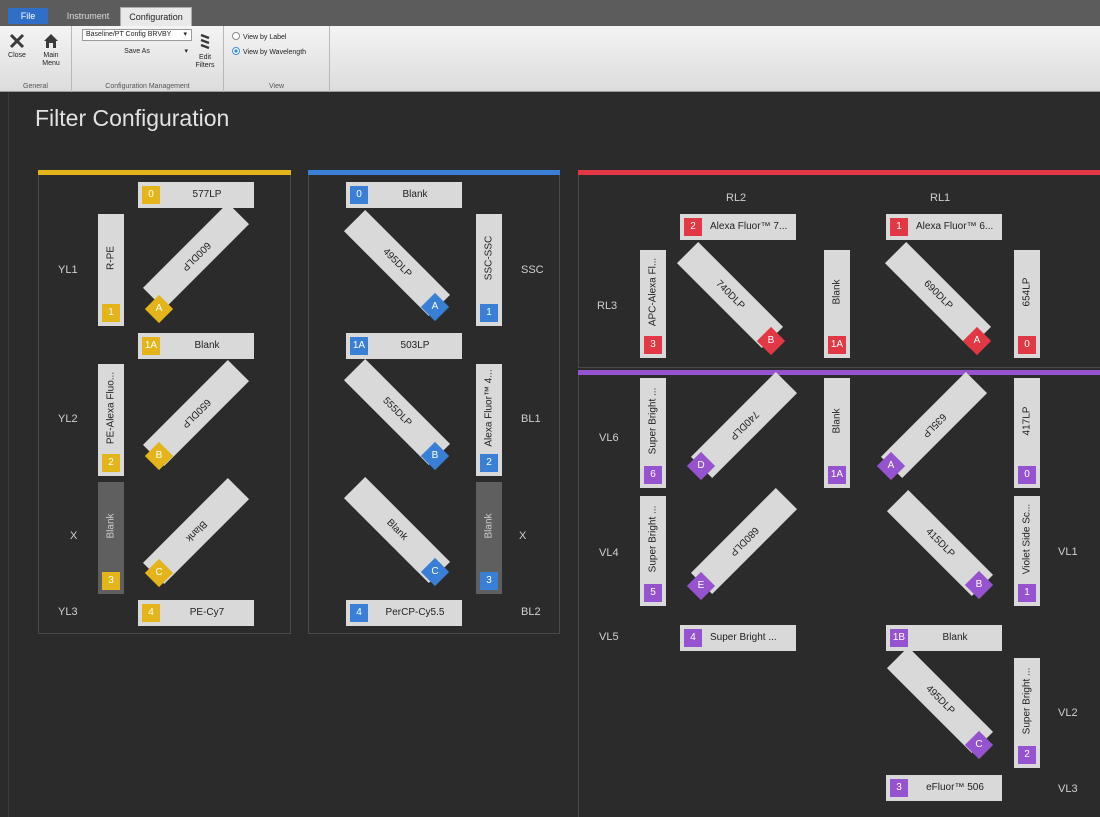 The height and width of the screenshot is (817, 1100). I want to click on view-by-wavelength-text: View by Wavelength, so click(275, 52).